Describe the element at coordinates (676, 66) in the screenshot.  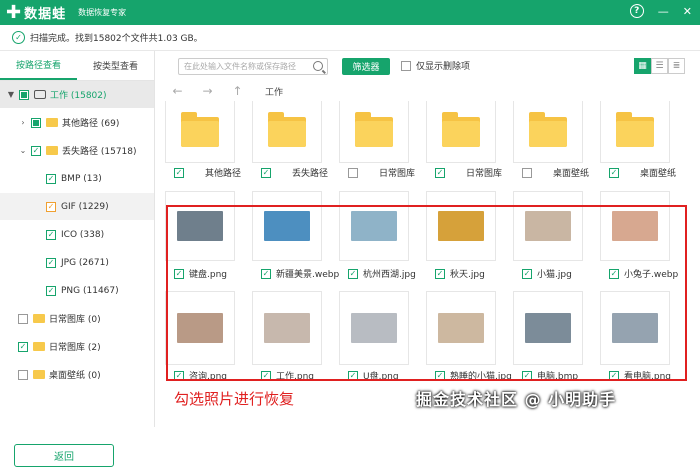
I see `detail-view-icon: ≣` at that location.